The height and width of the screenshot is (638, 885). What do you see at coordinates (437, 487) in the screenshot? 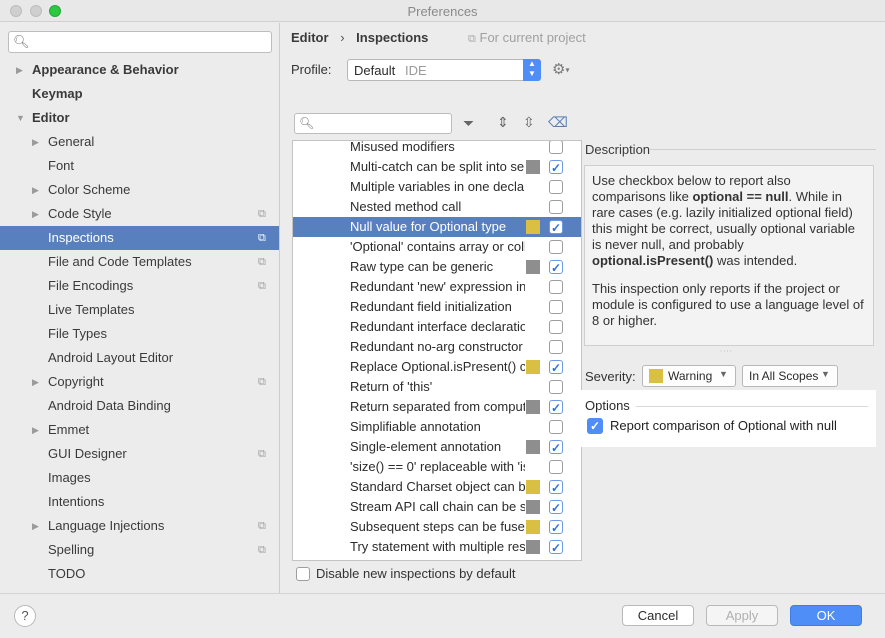
I see `inspection-row: Standard Charset object can be used` at bounding box center [437, 487].